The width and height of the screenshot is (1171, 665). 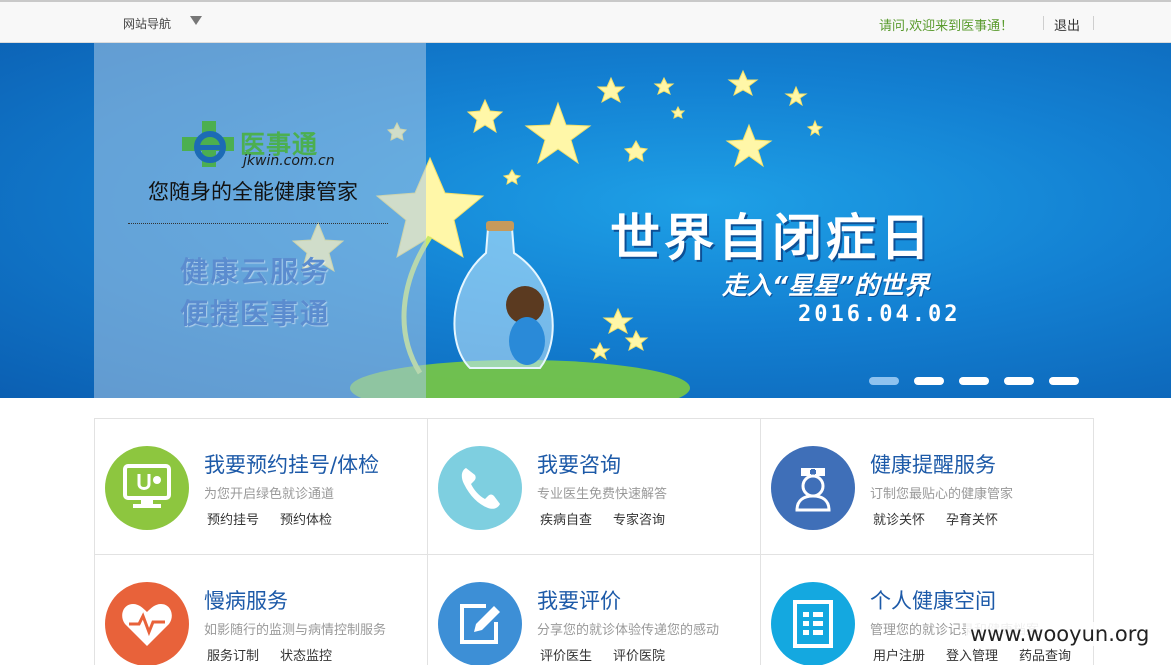 I want to click on service-title: 我要咨询, so click(x=579, y=464).